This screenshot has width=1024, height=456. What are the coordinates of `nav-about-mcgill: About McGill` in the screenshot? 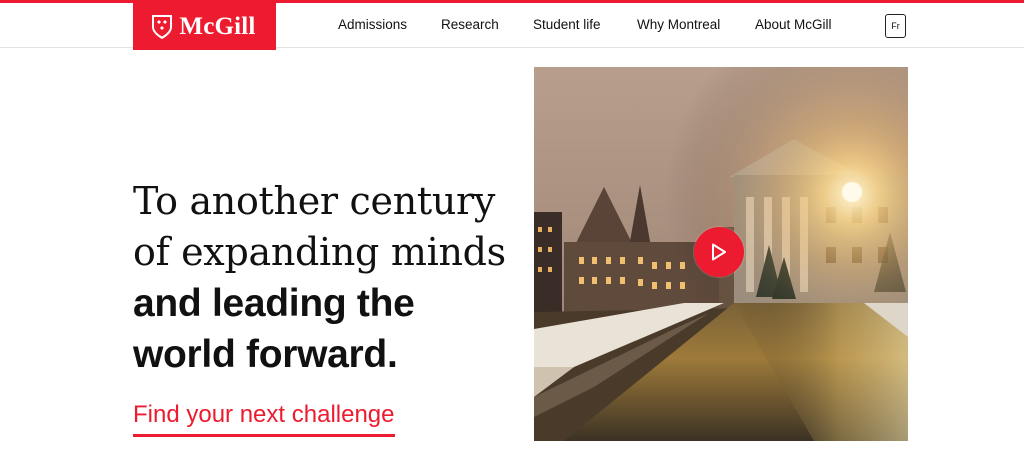 It's located at (793, 24).